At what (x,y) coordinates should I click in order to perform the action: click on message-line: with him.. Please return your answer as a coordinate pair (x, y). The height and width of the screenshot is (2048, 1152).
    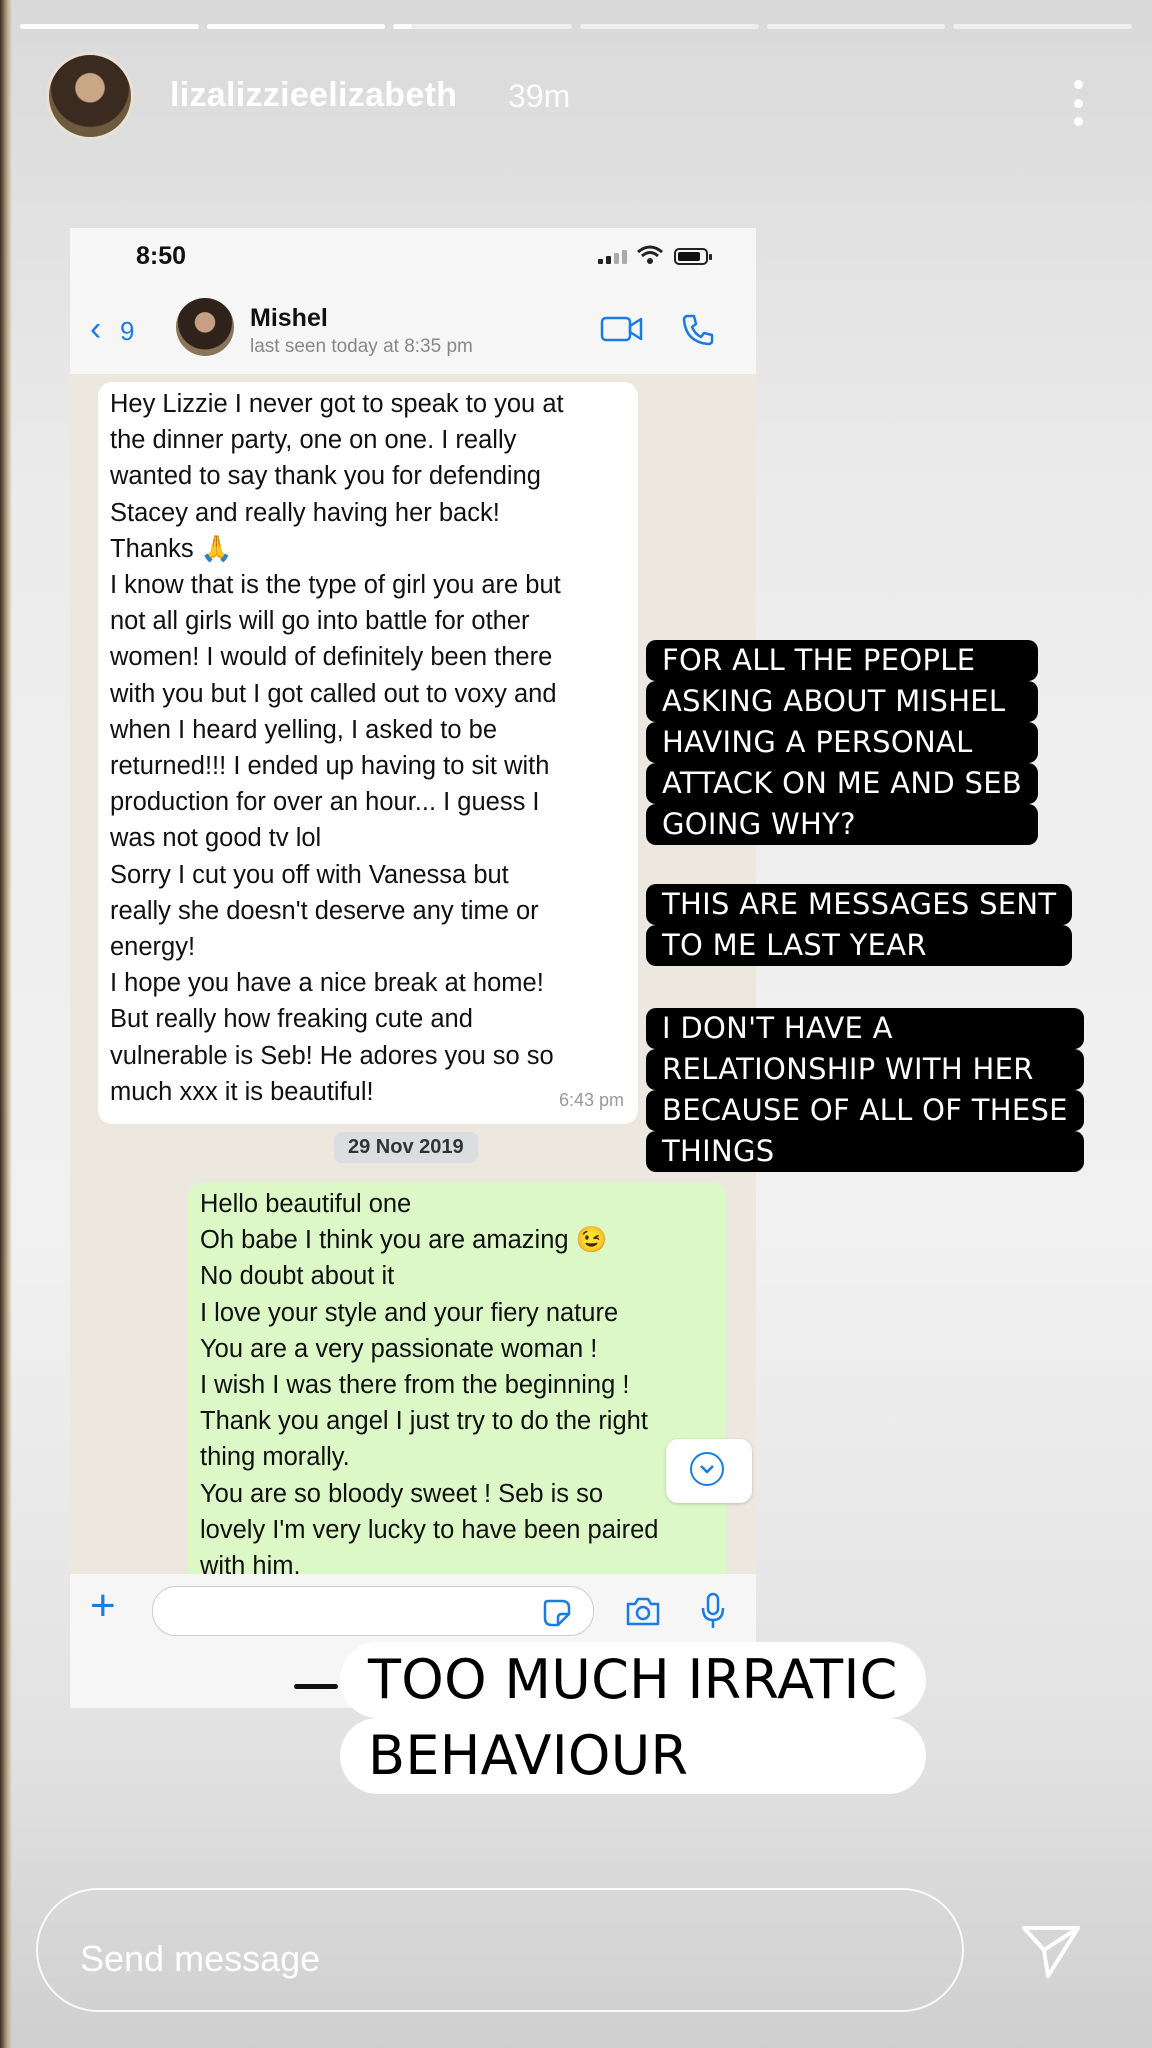
    Looking at the image, I should click on (250, 1563).